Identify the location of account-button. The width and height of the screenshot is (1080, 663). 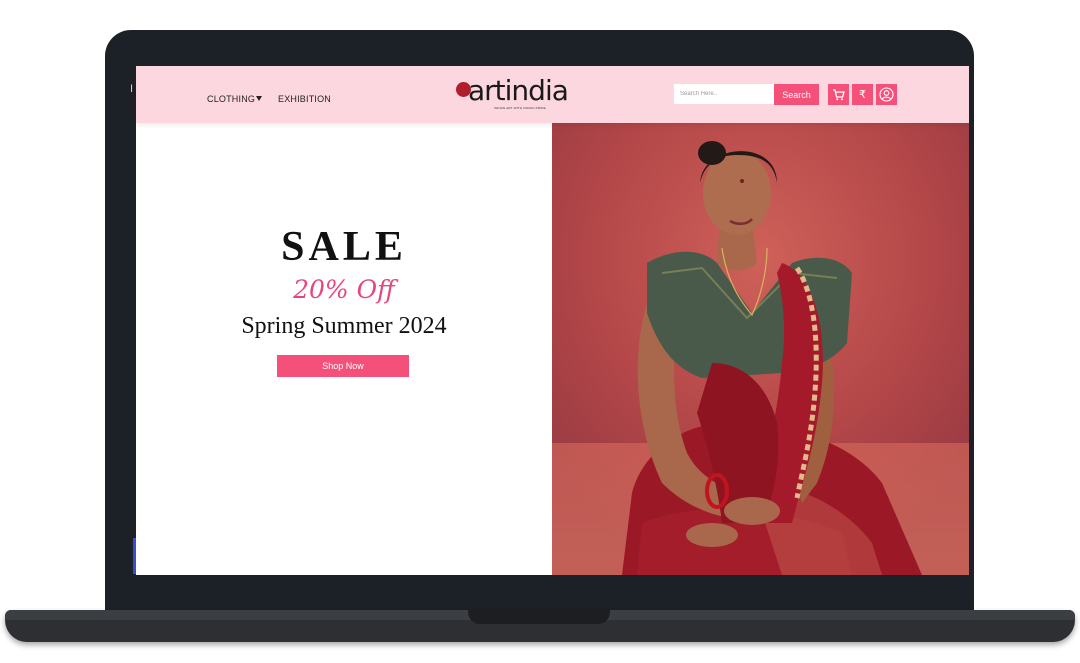
(886, 94).